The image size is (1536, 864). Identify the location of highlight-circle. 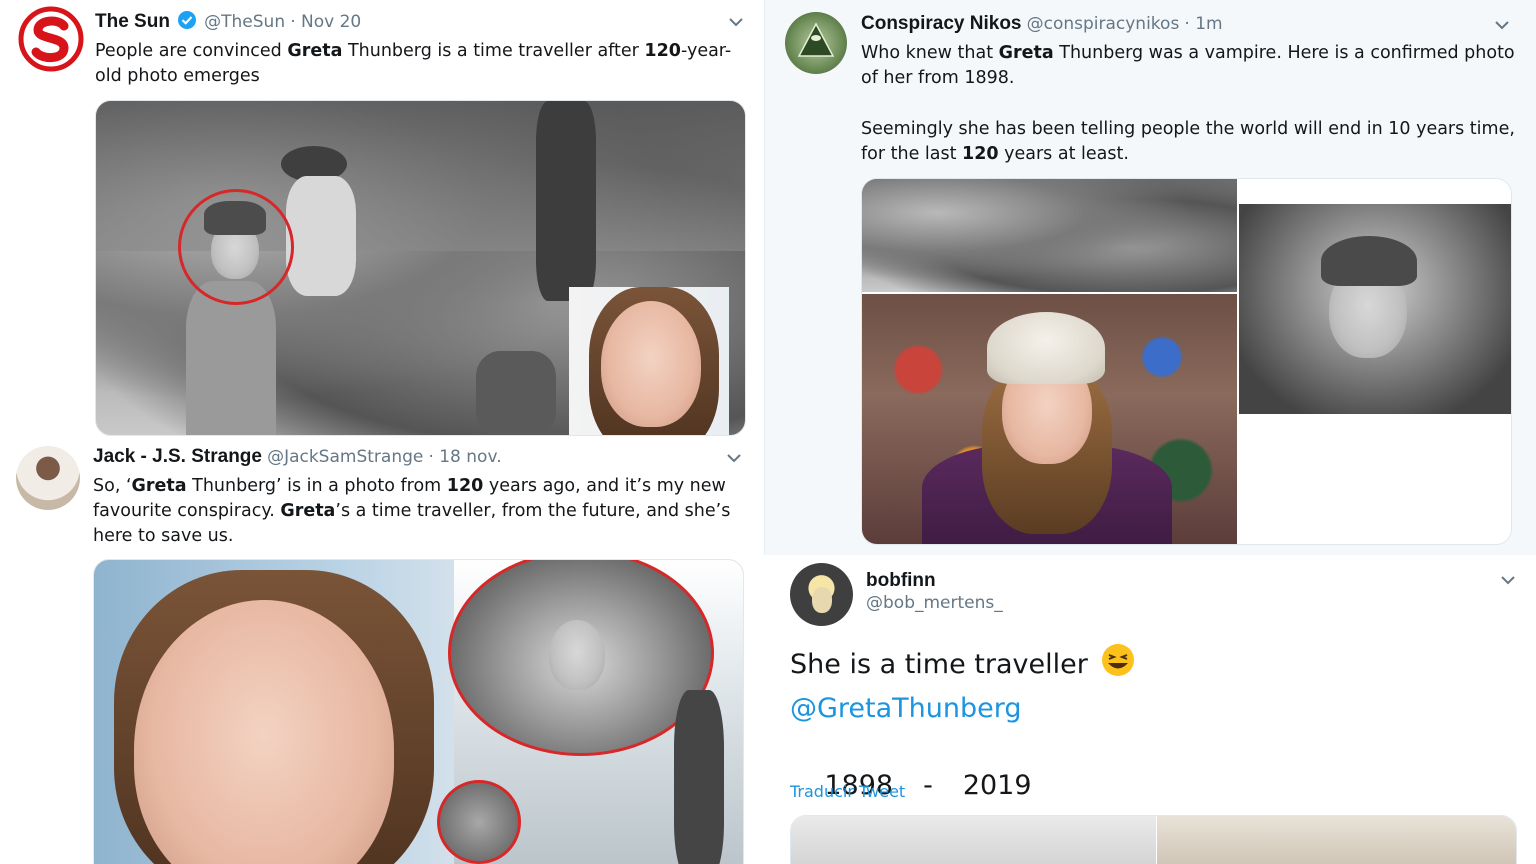
(236, 247).